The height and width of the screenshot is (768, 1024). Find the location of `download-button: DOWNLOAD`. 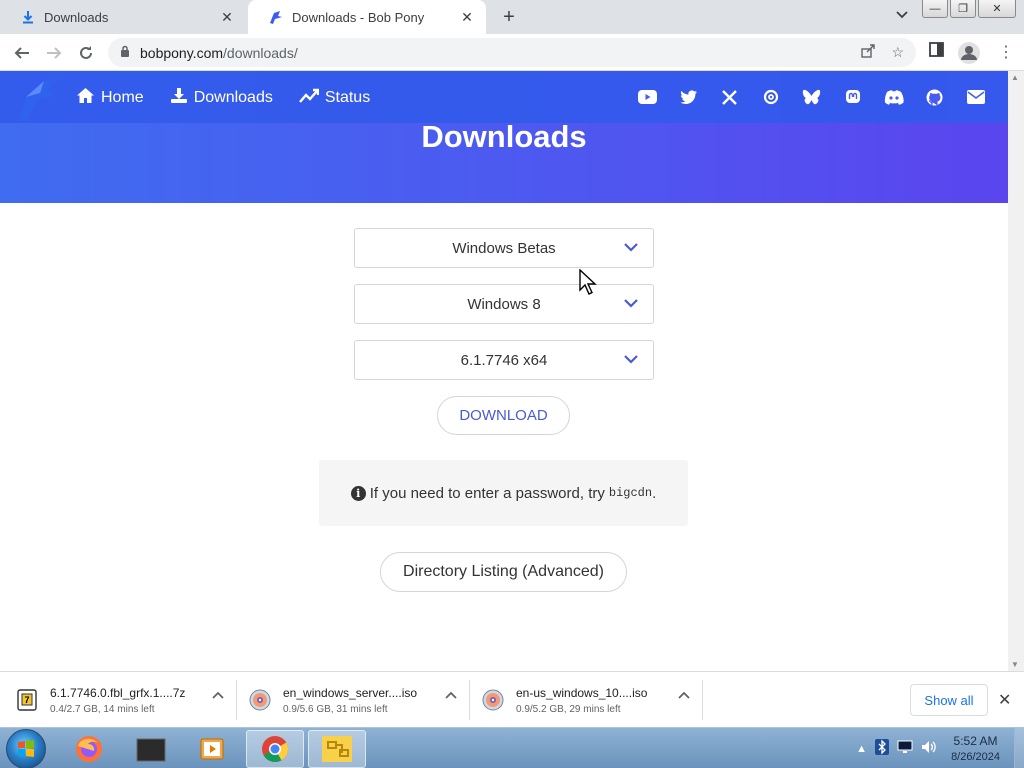

download-button: DOWNLOAD is located at coordinates (503, 415).